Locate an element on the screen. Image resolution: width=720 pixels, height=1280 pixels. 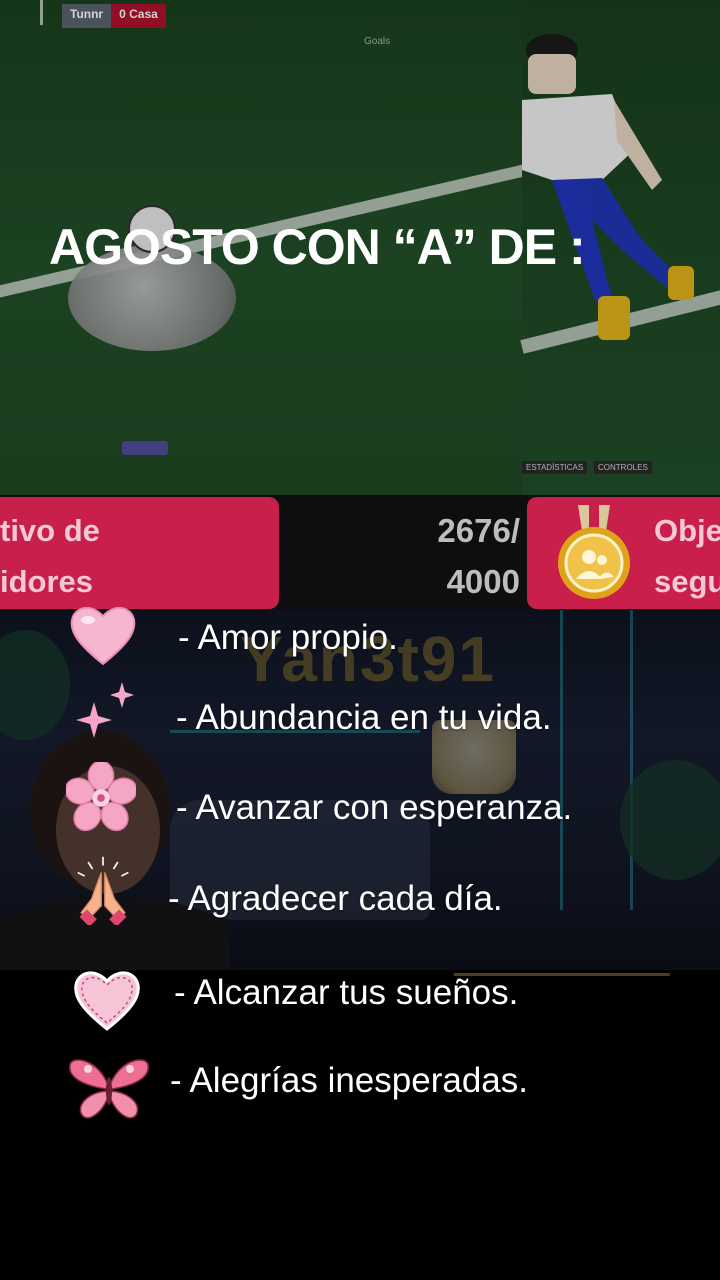
goal-counter: 2676/ 4000 is located at coordinates (445, 556).